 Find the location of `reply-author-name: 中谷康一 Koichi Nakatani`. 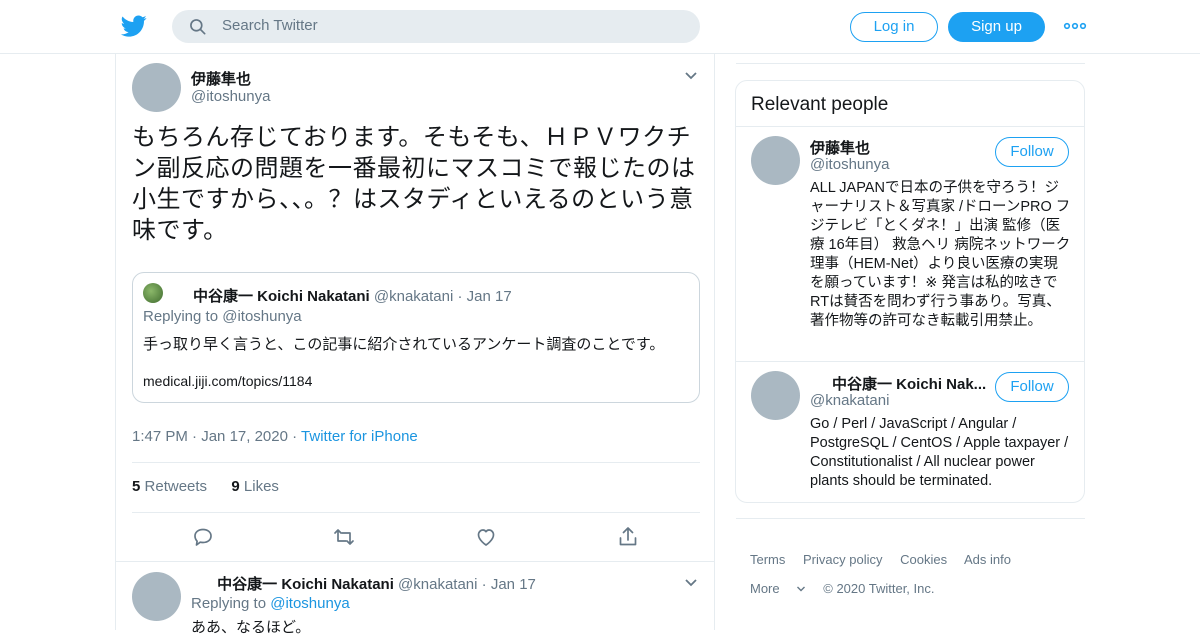

reply-author-name: 中谷康一 Koichi Nakatani is located at coordinates (305, 584).